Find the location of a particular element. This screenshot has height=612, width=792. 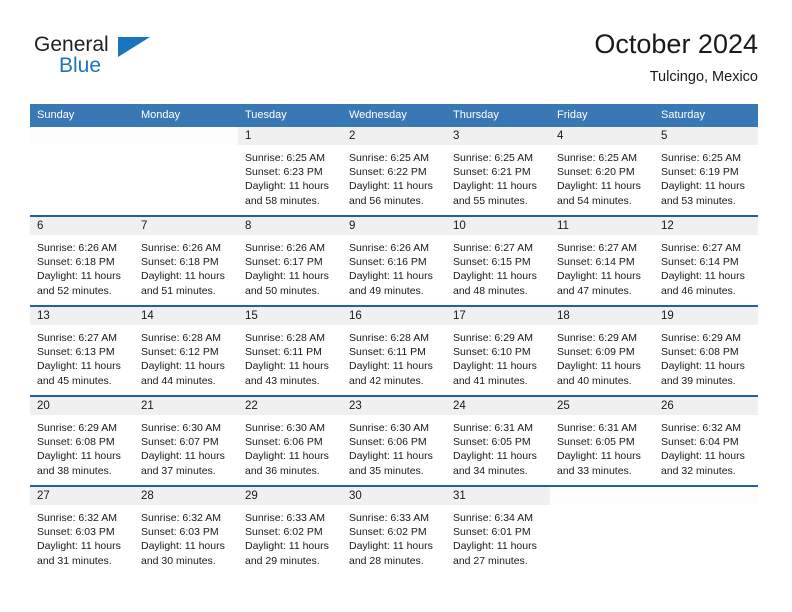

daylight-text: Daylight: 11 hours and 40 minutes. is located at coordinates (599, 373).